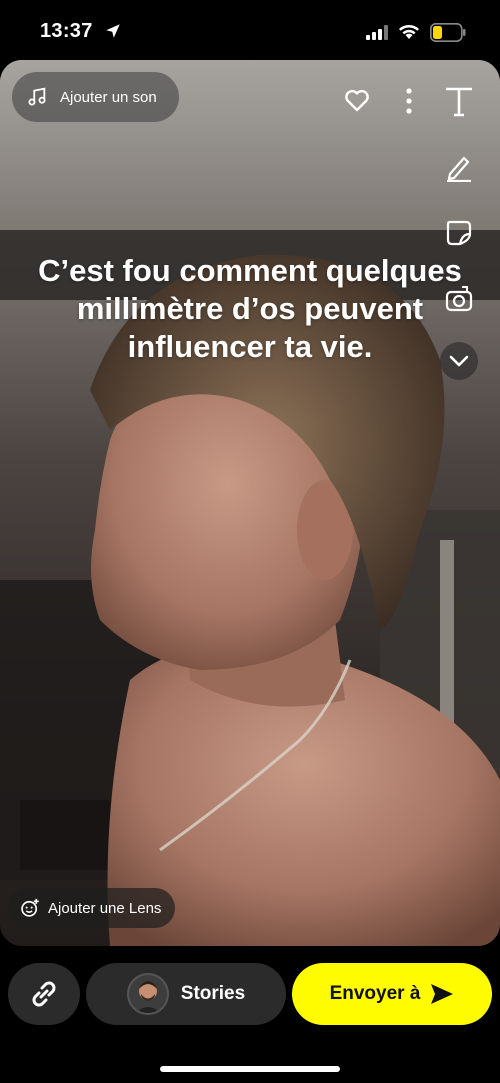 This screenshot has width=500, height=1083. What do you see at coordinates (105, 908) in the screenshot?
I see `add-lens-label: Ajouter une Lens` at bounding box center [105, 908].